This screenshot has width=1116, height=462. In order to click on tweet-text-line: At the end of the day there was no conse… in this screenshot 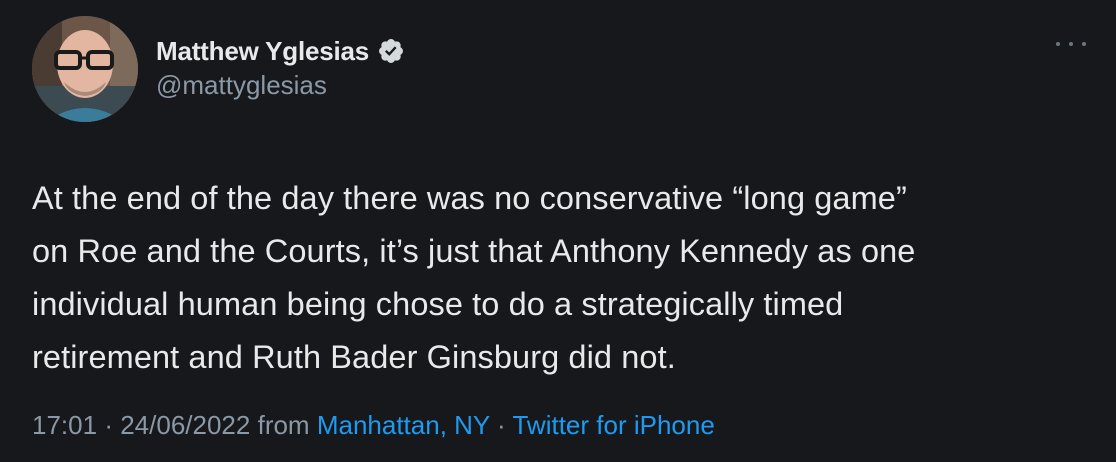, I will do `click(469, 198)`.